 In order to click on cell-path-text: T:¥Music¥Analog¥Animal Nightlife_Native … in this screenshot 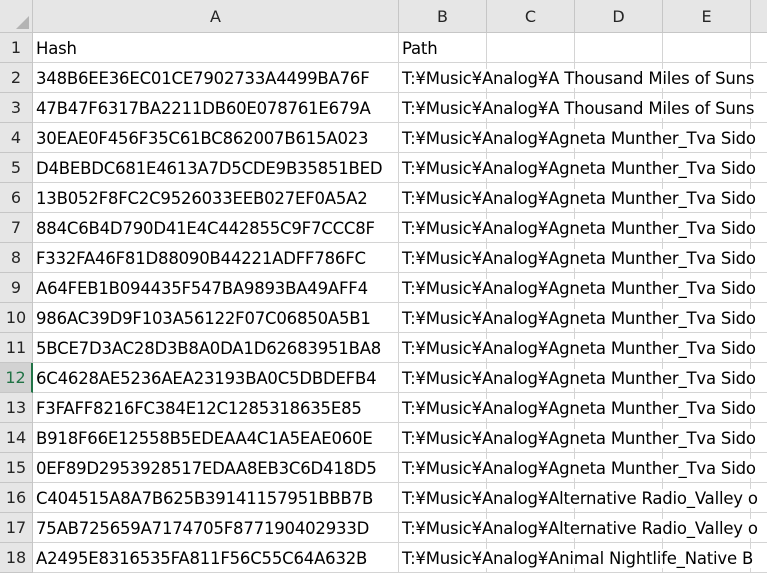, I will do `click(579, 558)`.